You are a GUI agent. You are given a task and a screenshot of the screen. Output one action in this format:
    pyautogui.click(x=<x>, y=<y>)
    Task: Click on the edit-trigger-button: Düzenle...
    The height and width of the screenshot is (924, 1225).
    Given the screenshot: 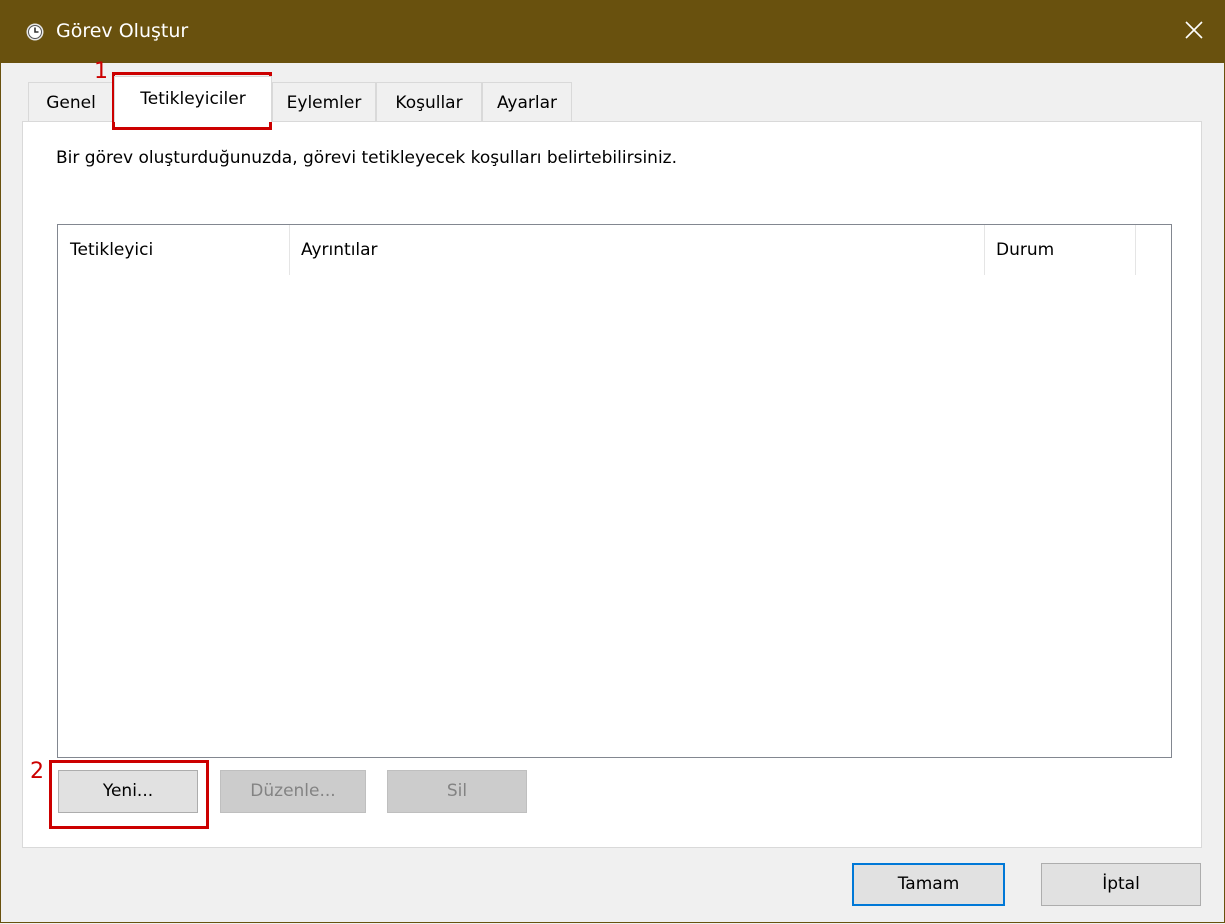 What is the action you would take?
    pyautogui.click(x=293, y=791)
    